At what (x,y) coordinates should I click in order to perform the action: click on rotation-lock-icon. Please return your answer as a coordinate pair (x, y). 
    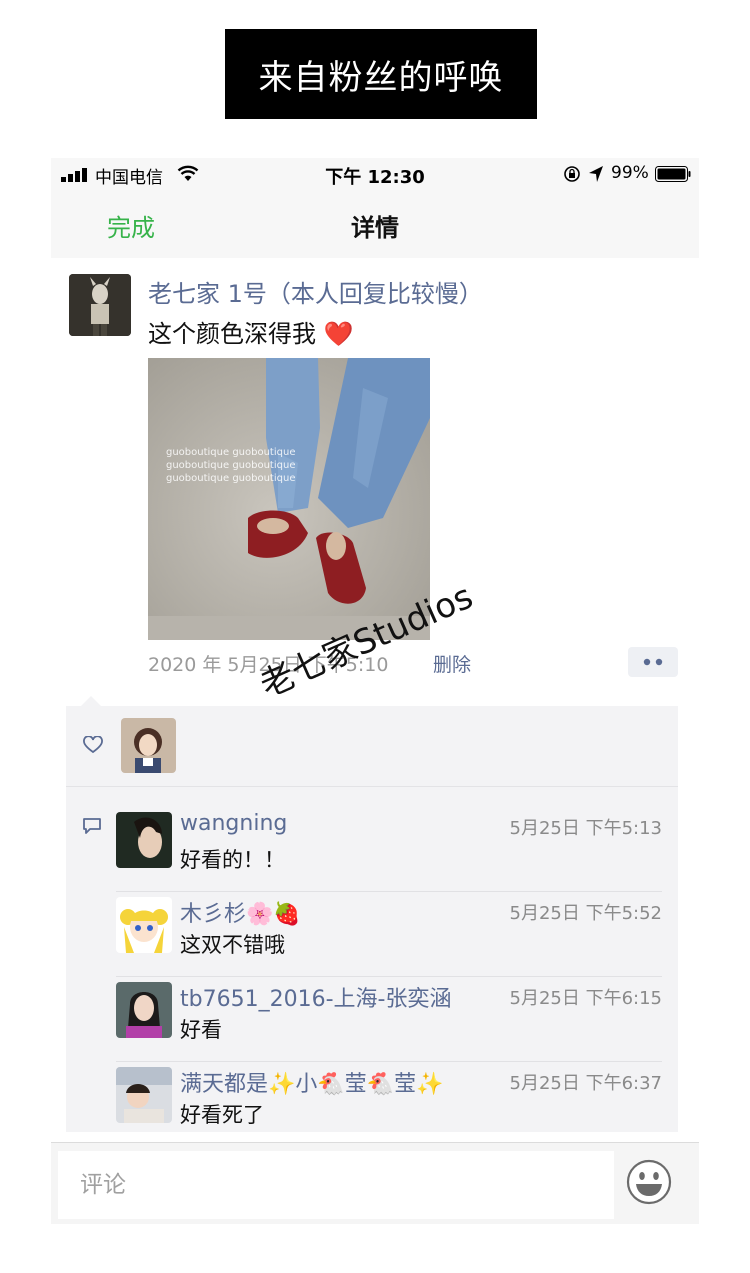
    Looking at the image, I should click on (572, 174).